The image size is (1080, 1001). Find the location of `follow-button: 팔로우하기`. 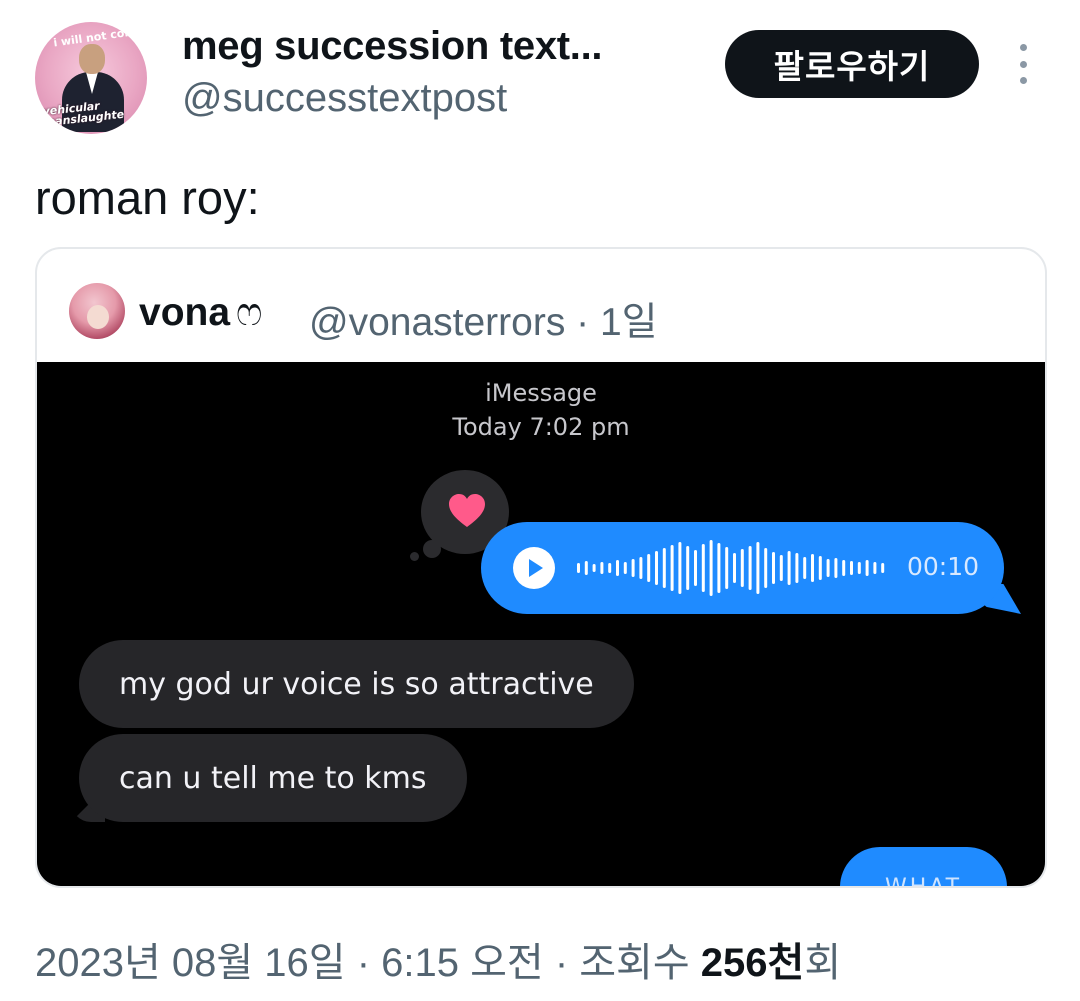

follow-button: 팔로우하기 is located at coordinates (852, 64).